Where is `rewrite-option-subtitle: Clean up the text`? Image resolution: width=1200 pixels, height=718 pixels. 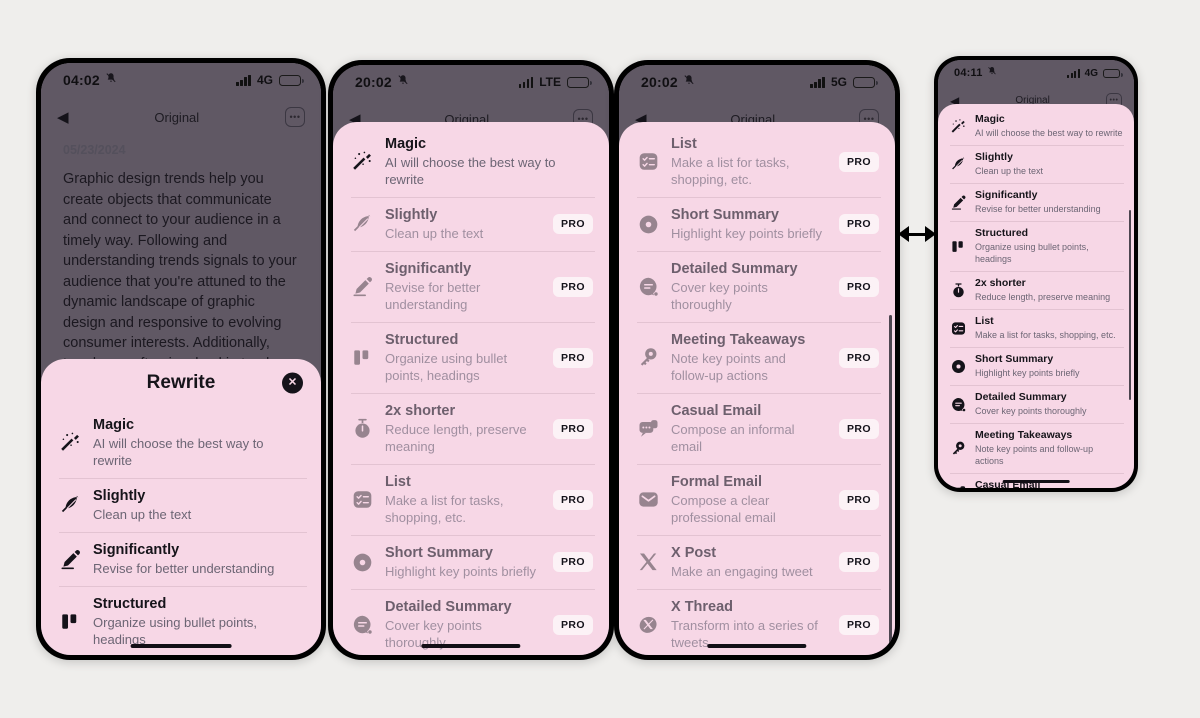 rewrite-option-subtitle: Clean up the text is located at coordinates (142, 514).